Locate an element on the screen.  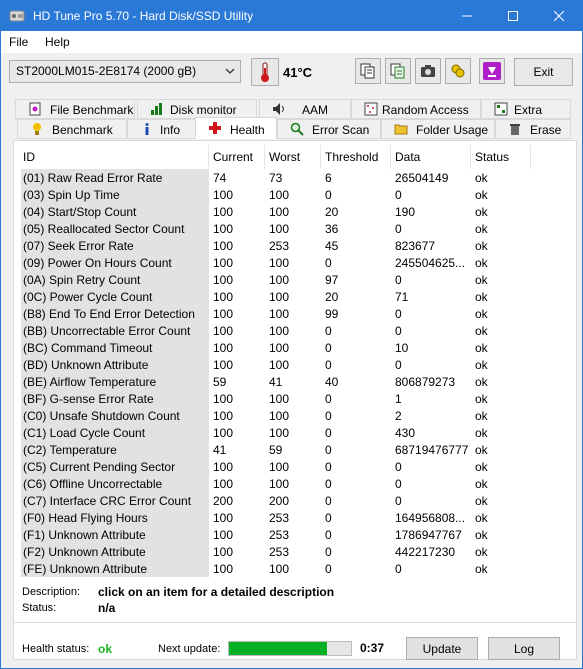
tab-error-scan: Error Scan is located at coordinates (329, 129).